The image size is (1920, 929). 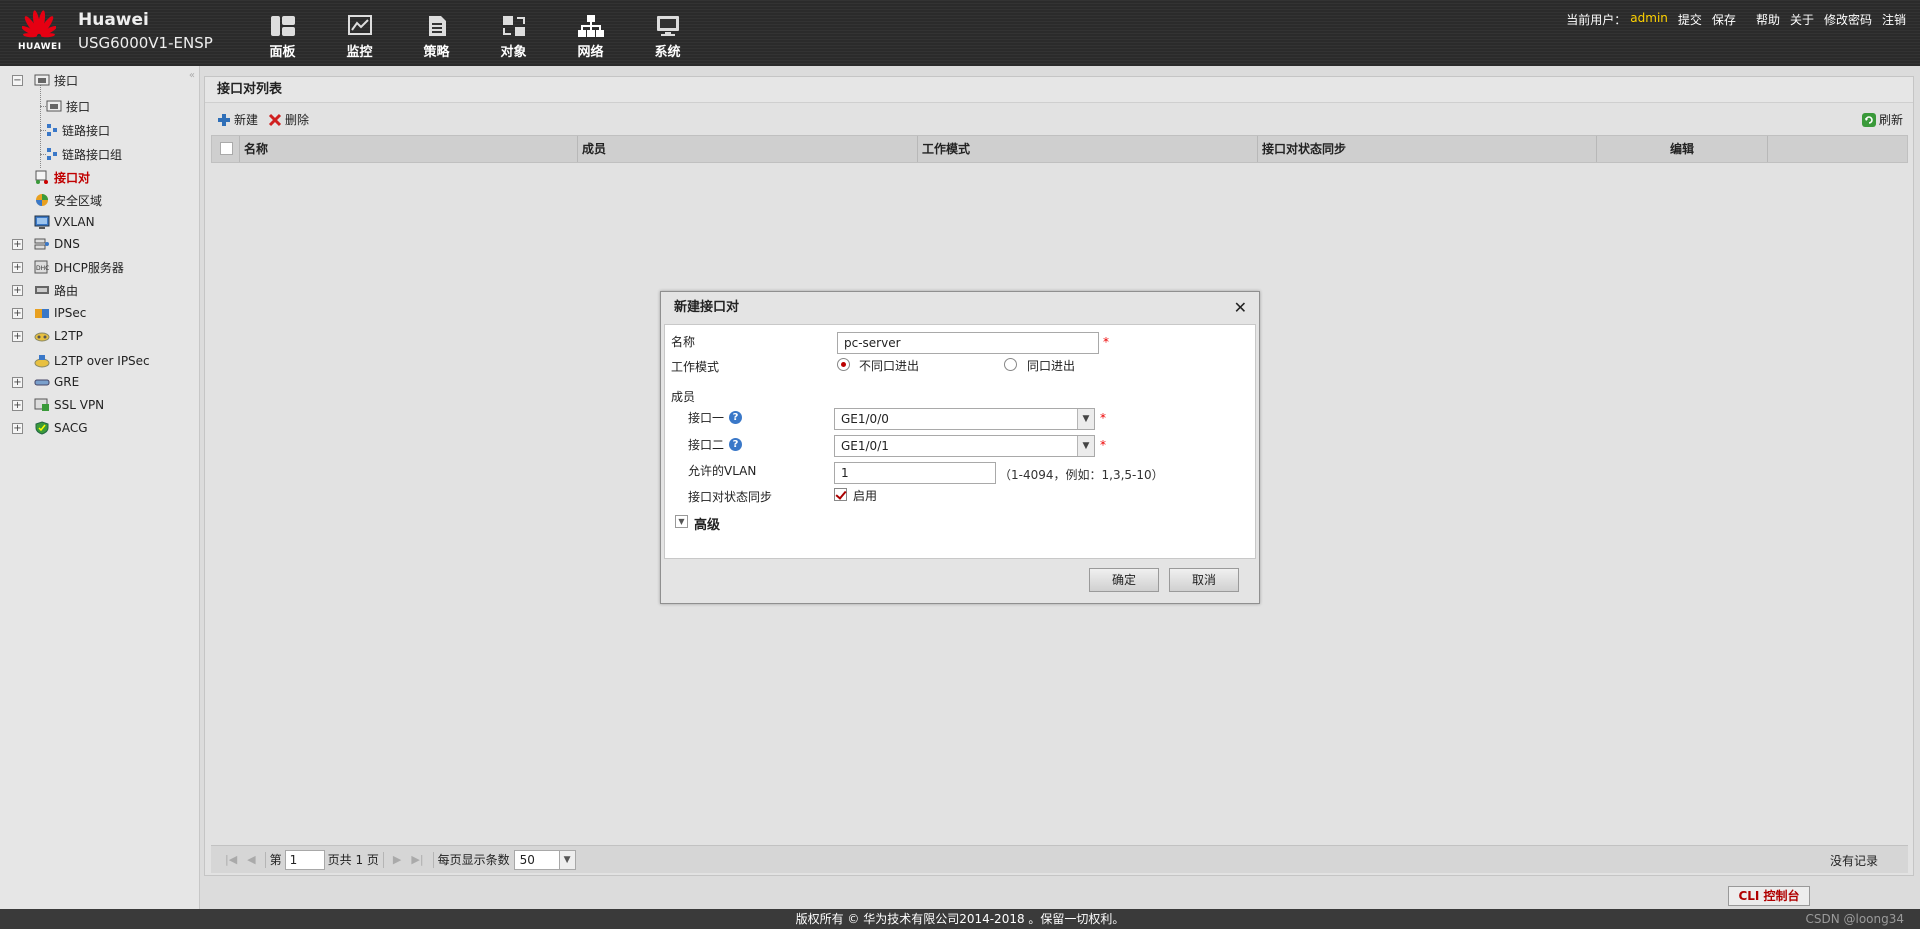 What do you see at coordinates (359, 25) in the screenshot?
I see `monitor-icon` at bounding box center [359, 25].